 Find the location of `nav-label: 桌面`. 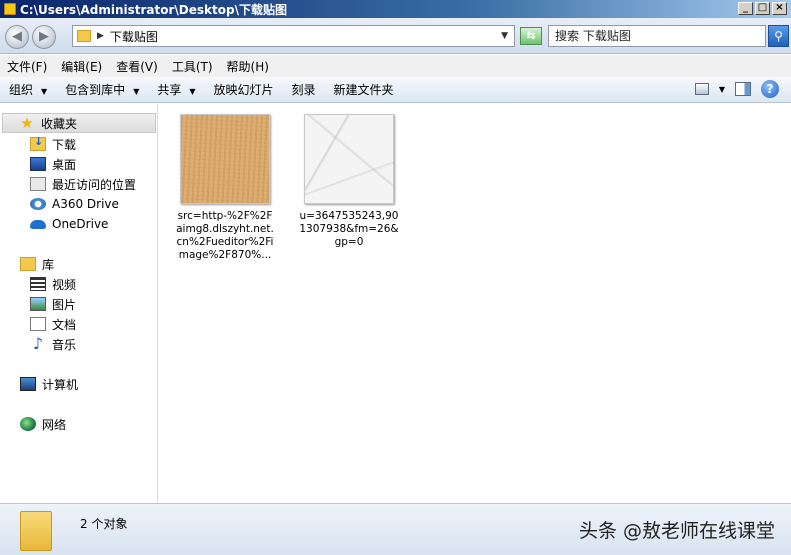

nav-label: 桌面 is located at coordinates (64, 164).